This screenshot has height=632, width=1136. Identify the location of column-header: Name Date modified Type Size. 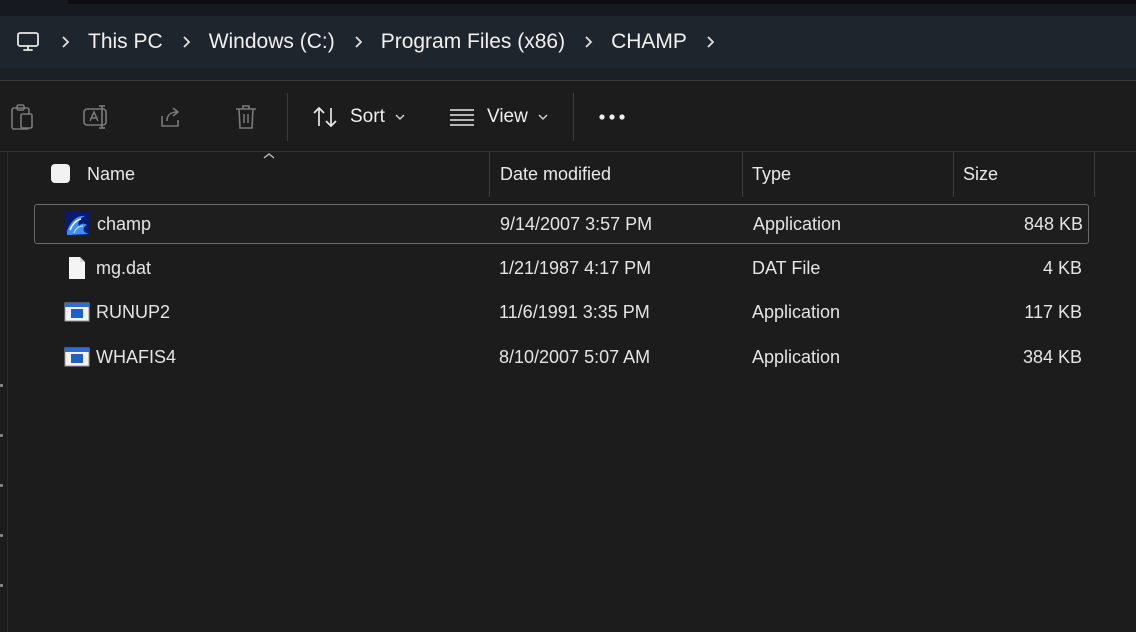
(568, 174).